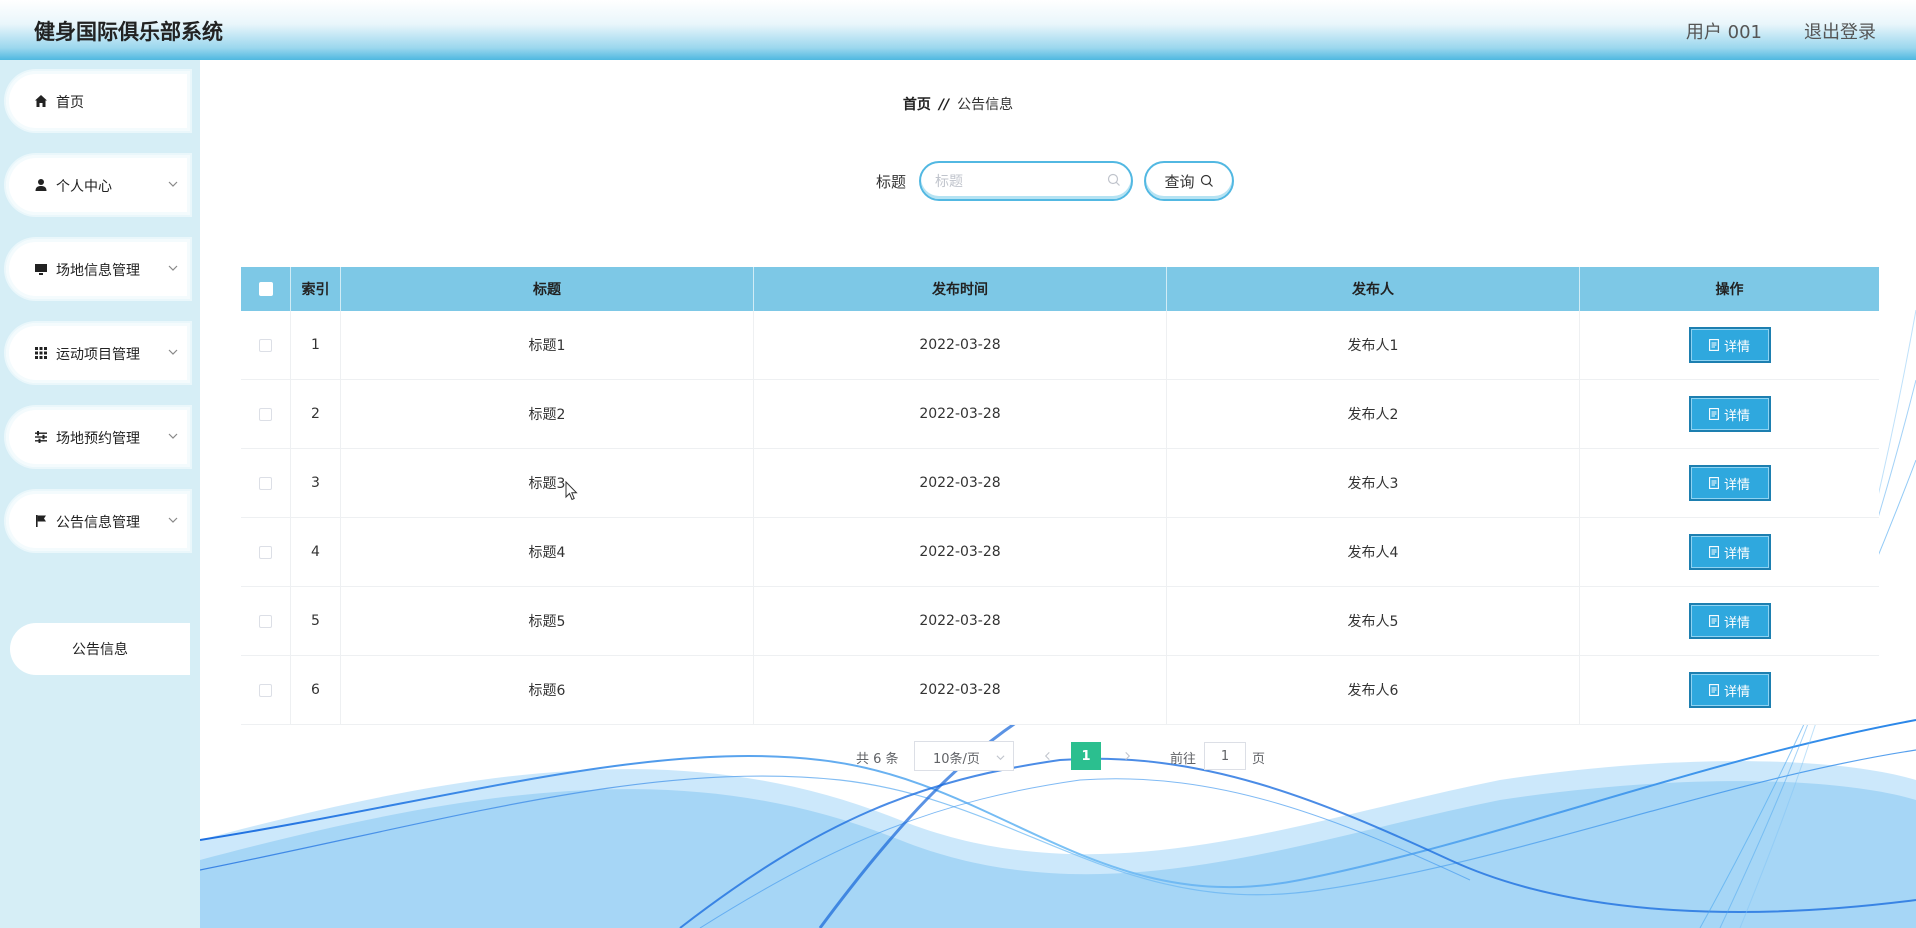 The height and width of the screenshot is (928, 1916). I want to click on row-publisher: 发布人5, so click(1373, 621).